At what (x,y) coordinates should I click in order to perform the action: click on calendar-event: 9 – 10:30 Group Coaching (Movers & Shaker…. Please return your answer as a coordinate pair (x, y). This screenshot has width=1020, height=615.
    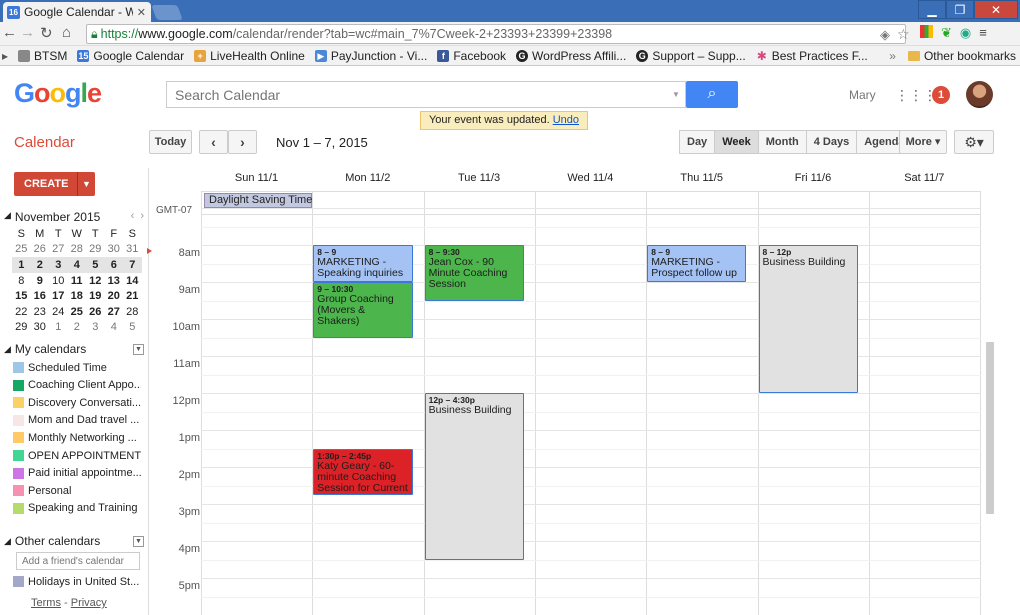
    Looking at the image, I should click on (363, 310).